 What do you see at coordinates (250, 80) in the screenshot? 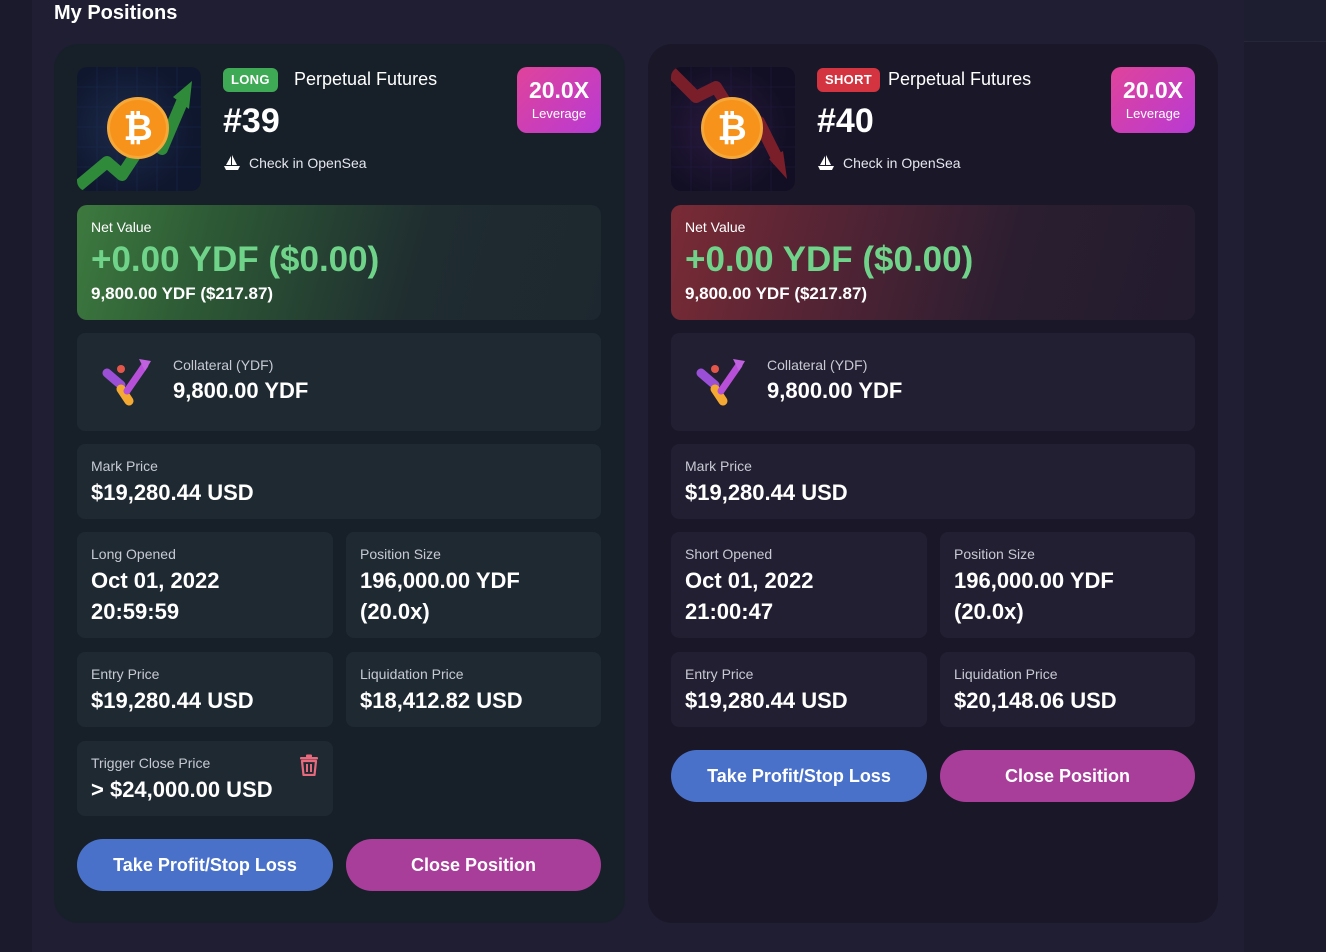
I see `side-badge: LONG` at bounding box center [250, 80].